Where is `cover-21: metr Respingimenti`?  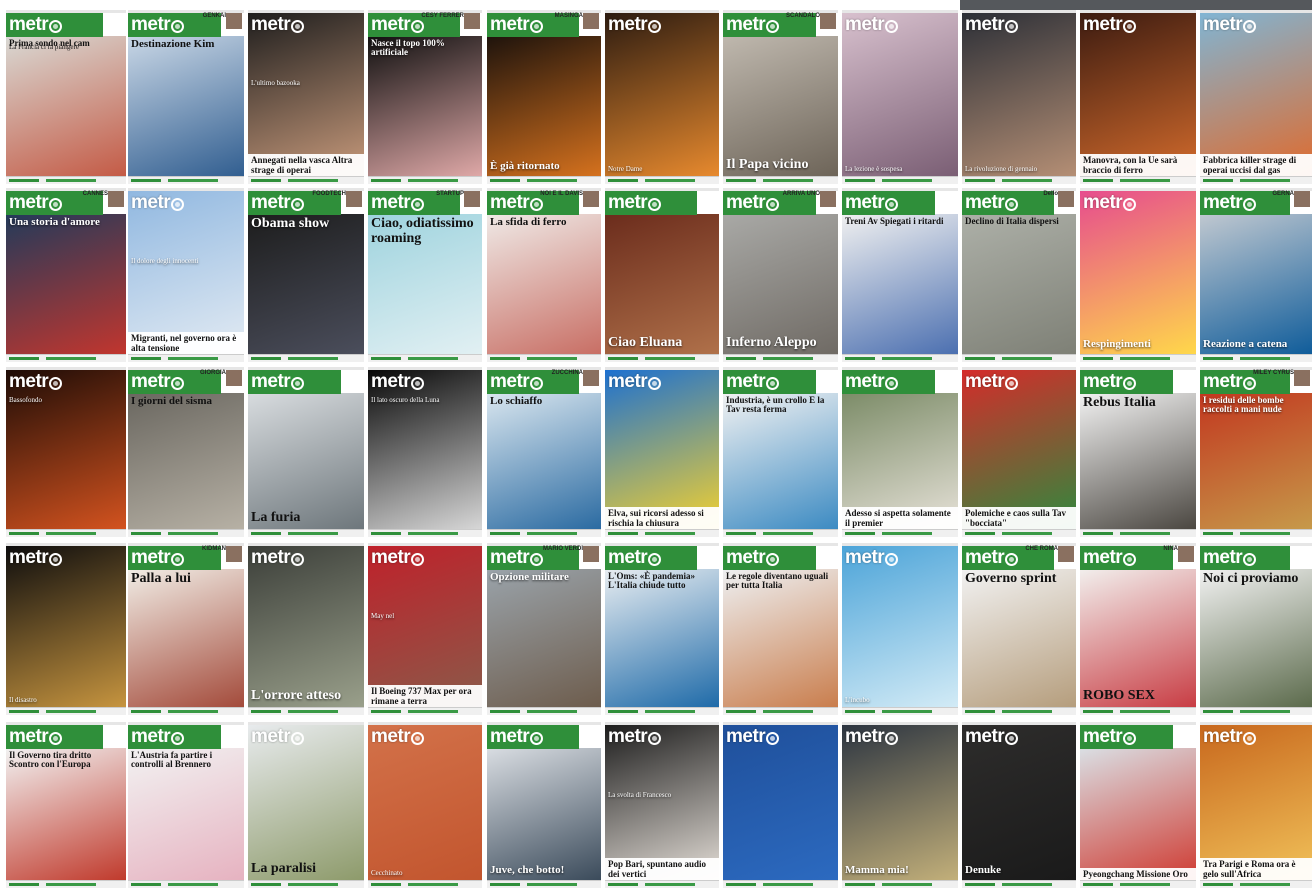
cover-21: metr Respingimenti is located at coordinates (1138, 275).